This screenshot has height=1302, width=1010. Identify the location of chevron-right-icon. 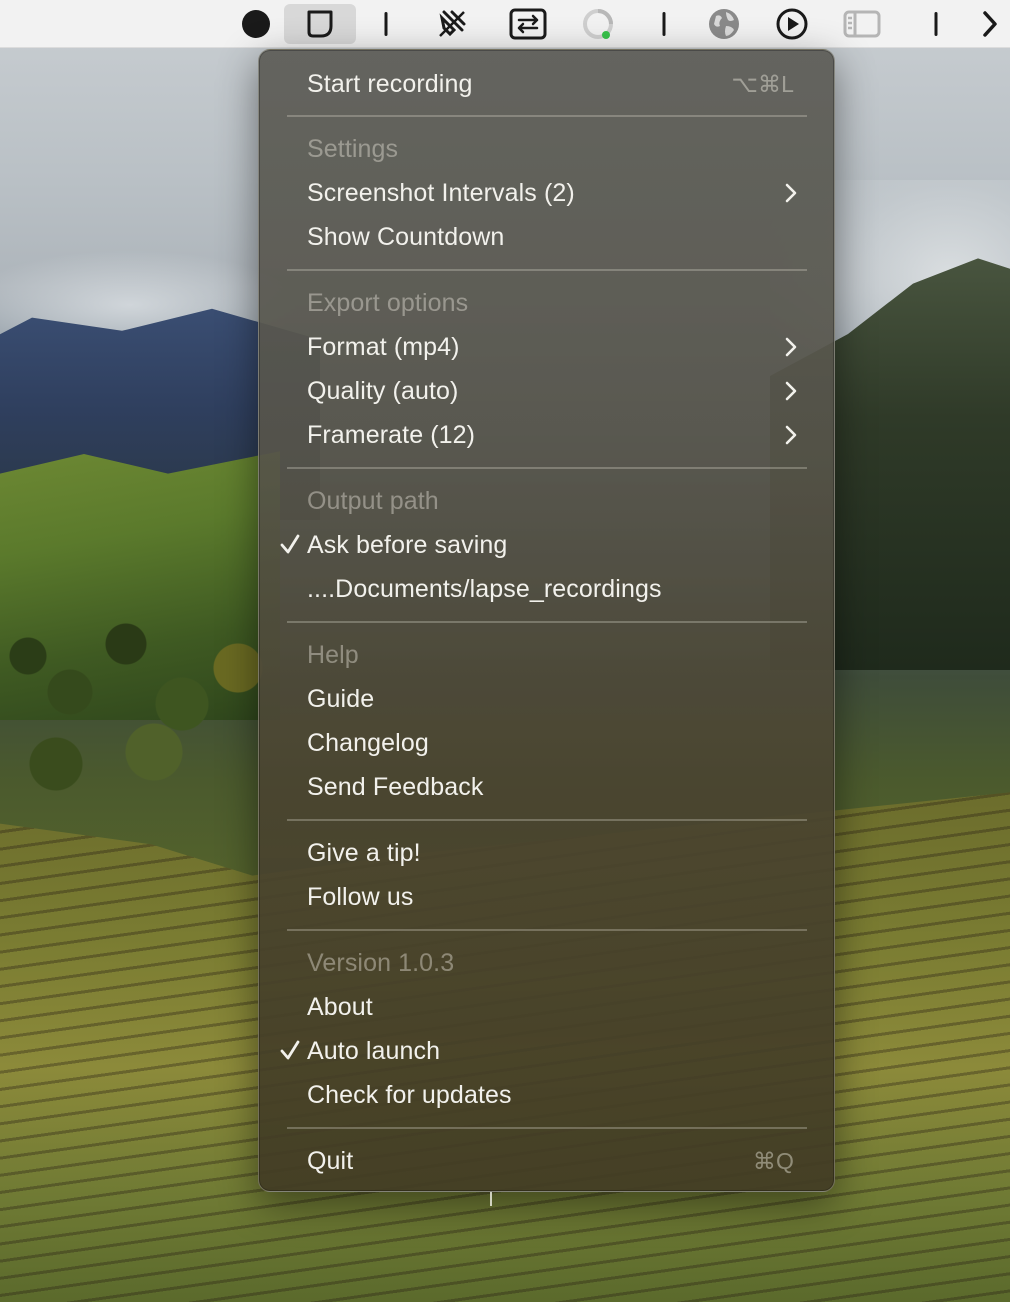
(990, 24).